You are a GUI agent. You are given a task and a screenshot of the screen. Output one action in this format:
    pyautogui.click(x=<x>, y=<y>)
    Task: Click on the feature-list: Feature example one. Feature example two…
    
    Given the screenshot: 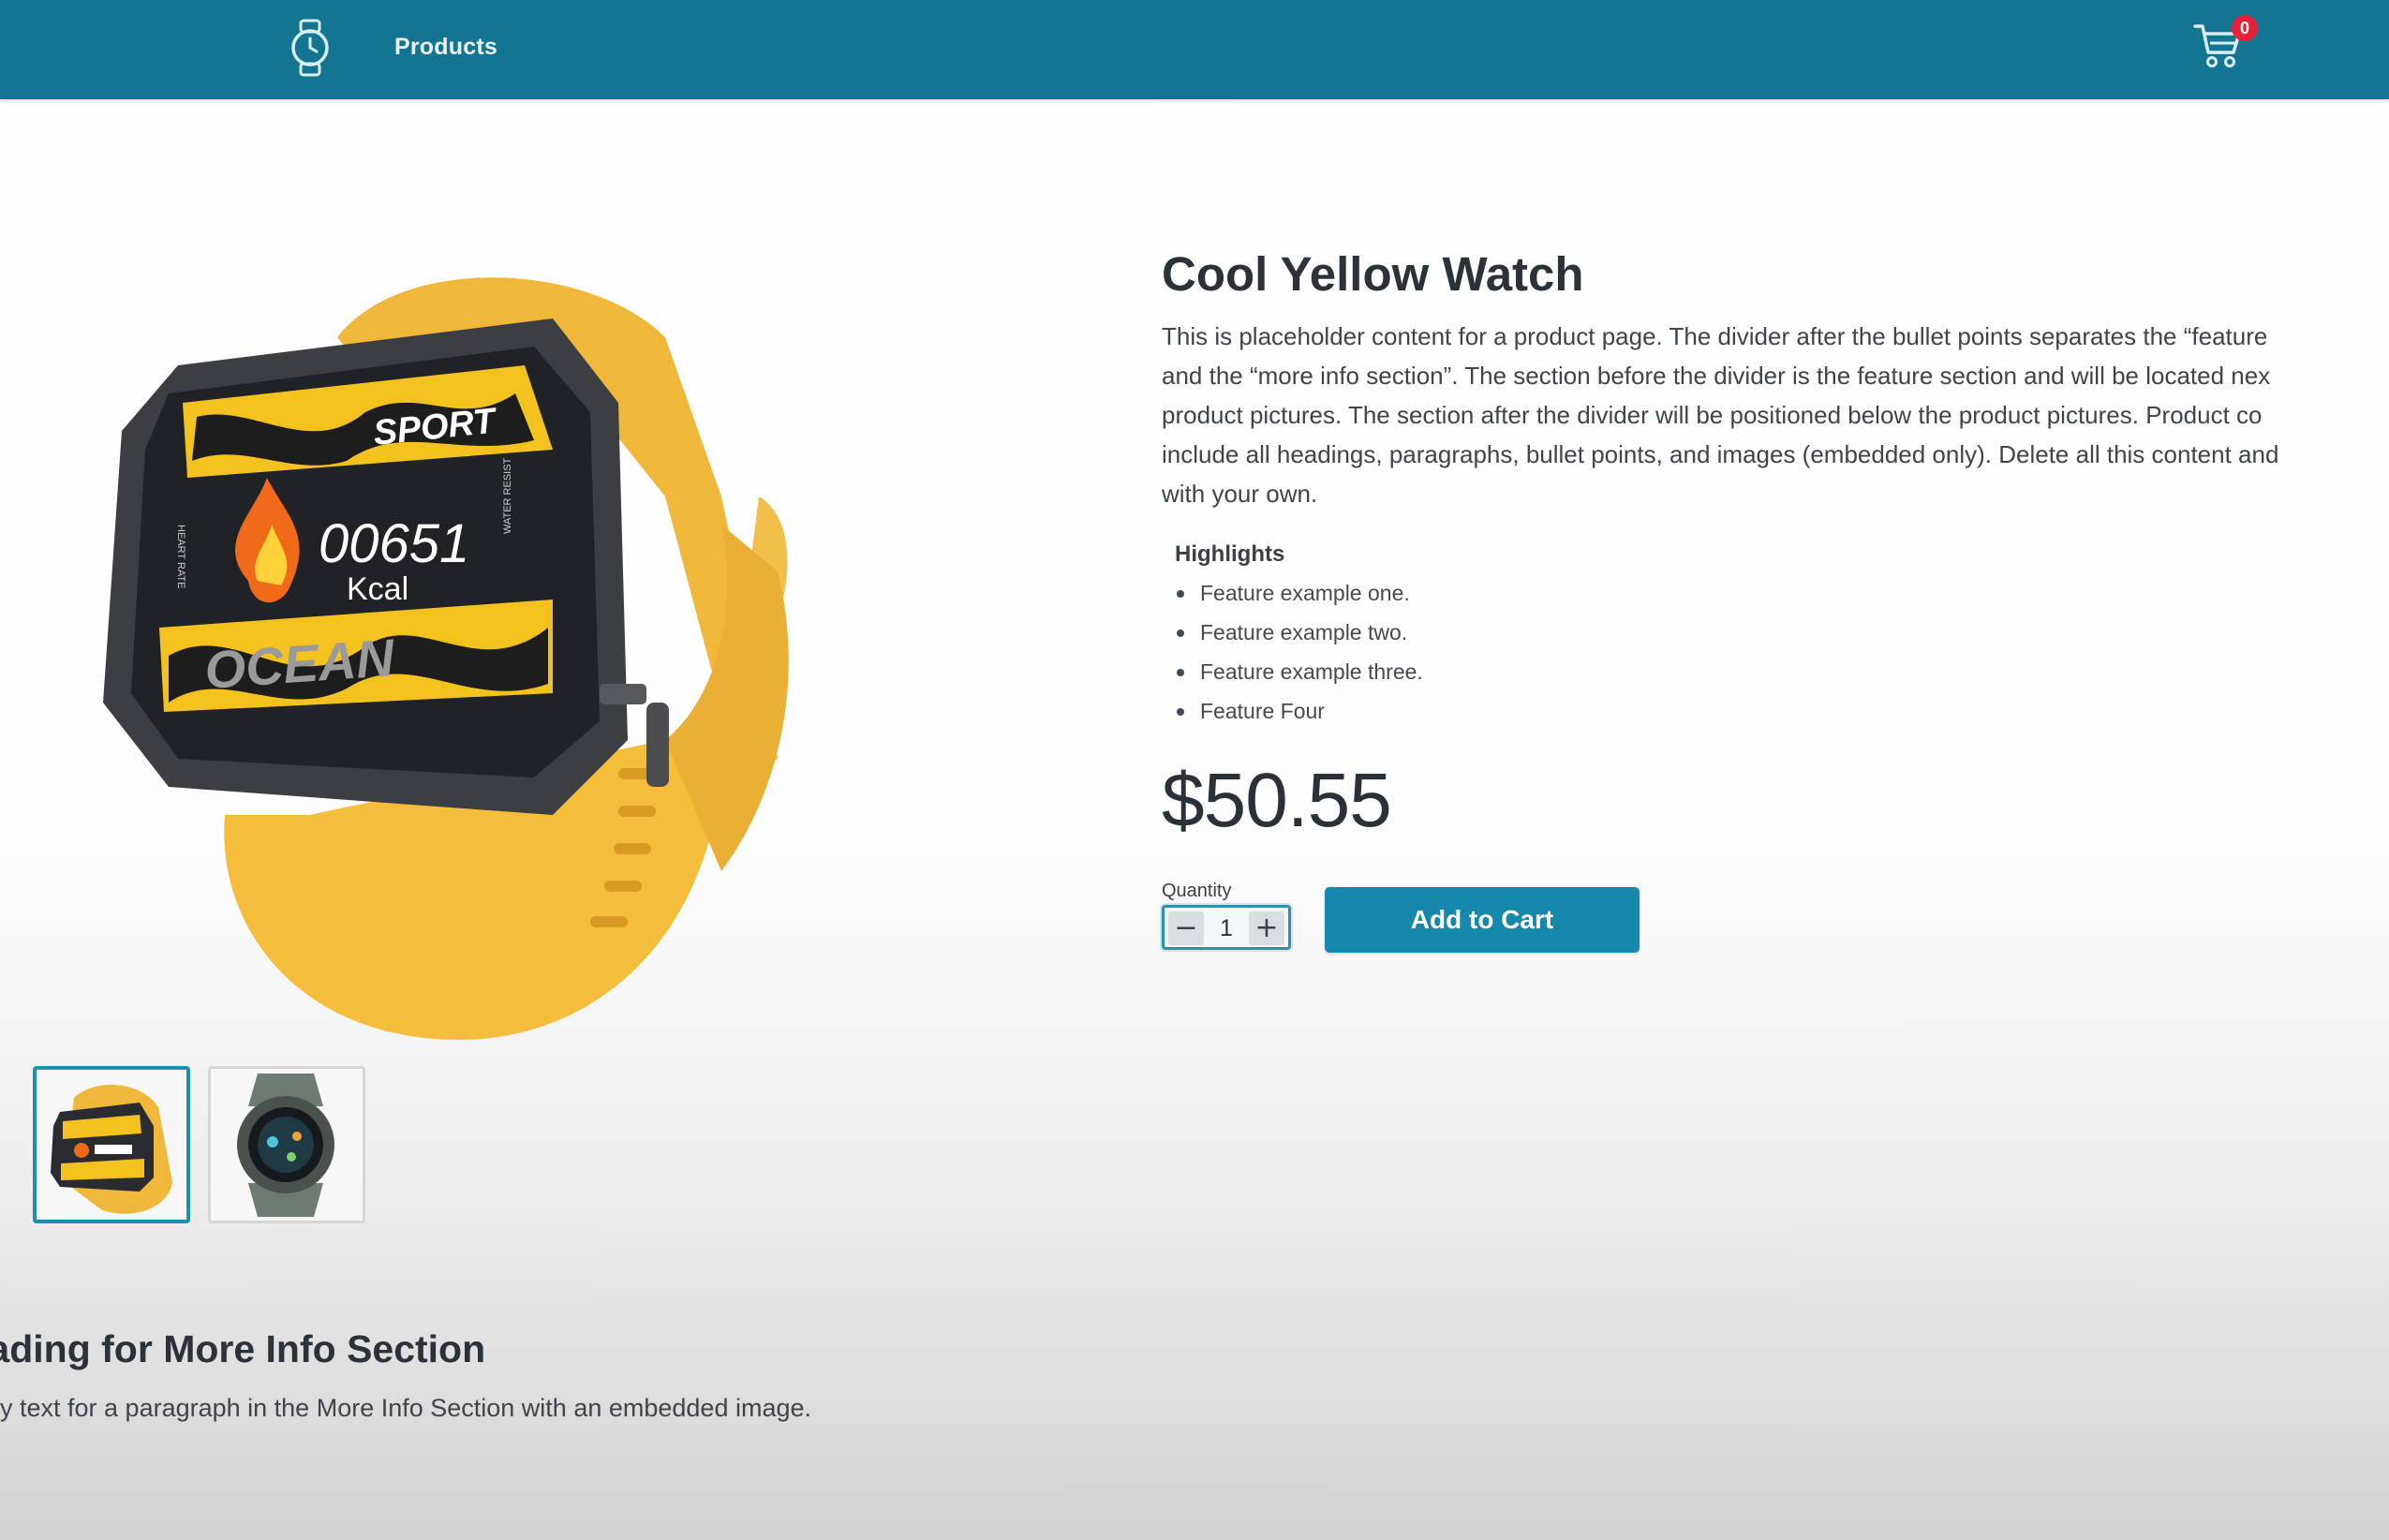 What is the action you would take?
    pyautogui.click(x=1299, y=652)
    